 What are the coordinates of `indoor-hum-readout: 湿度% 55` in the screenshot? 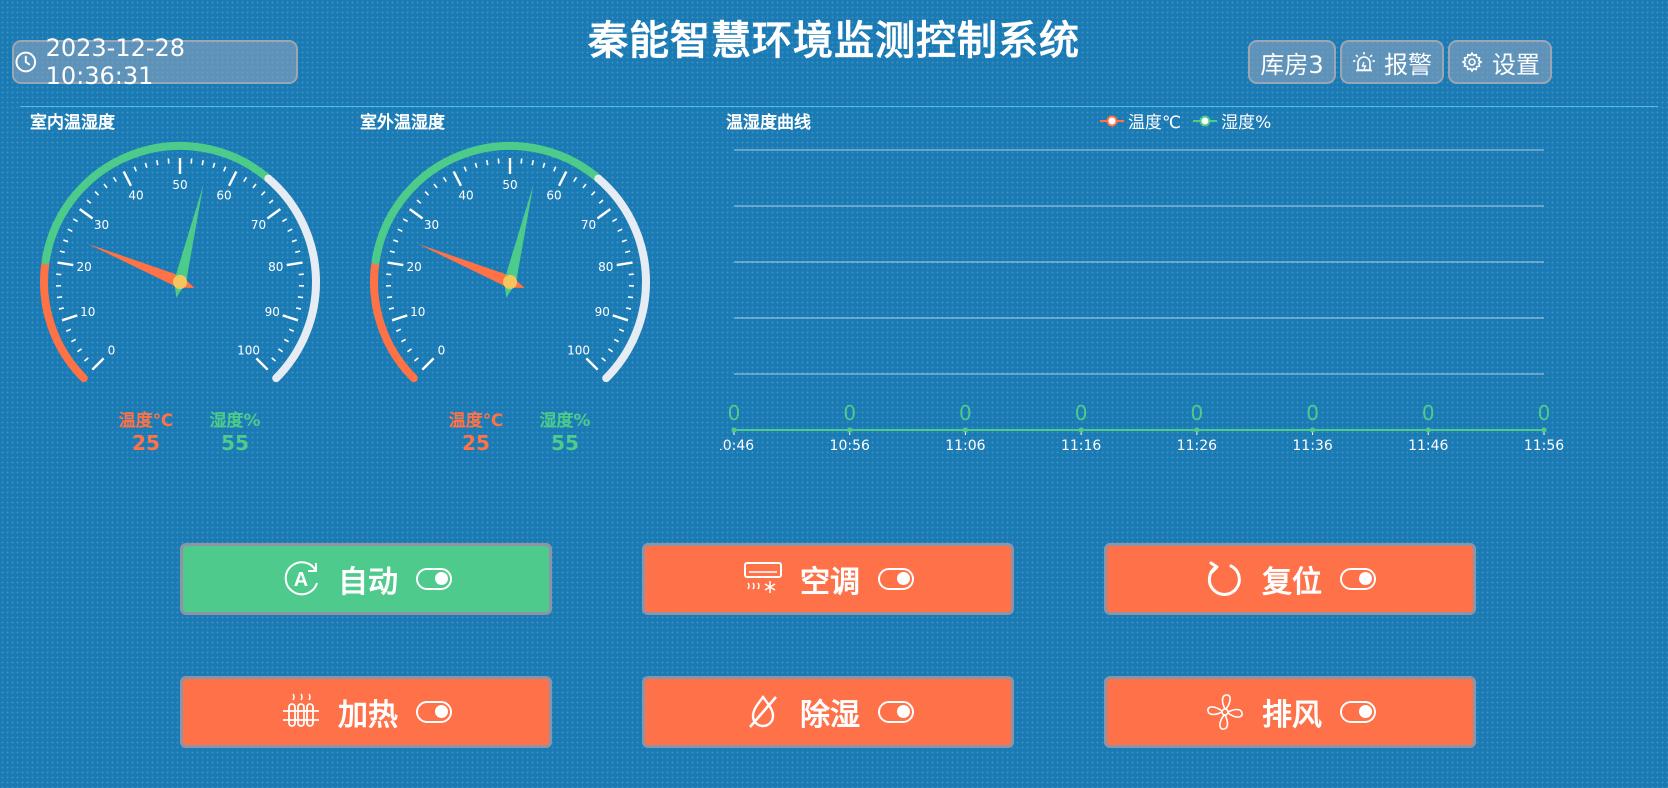 It's located at (235, 430).